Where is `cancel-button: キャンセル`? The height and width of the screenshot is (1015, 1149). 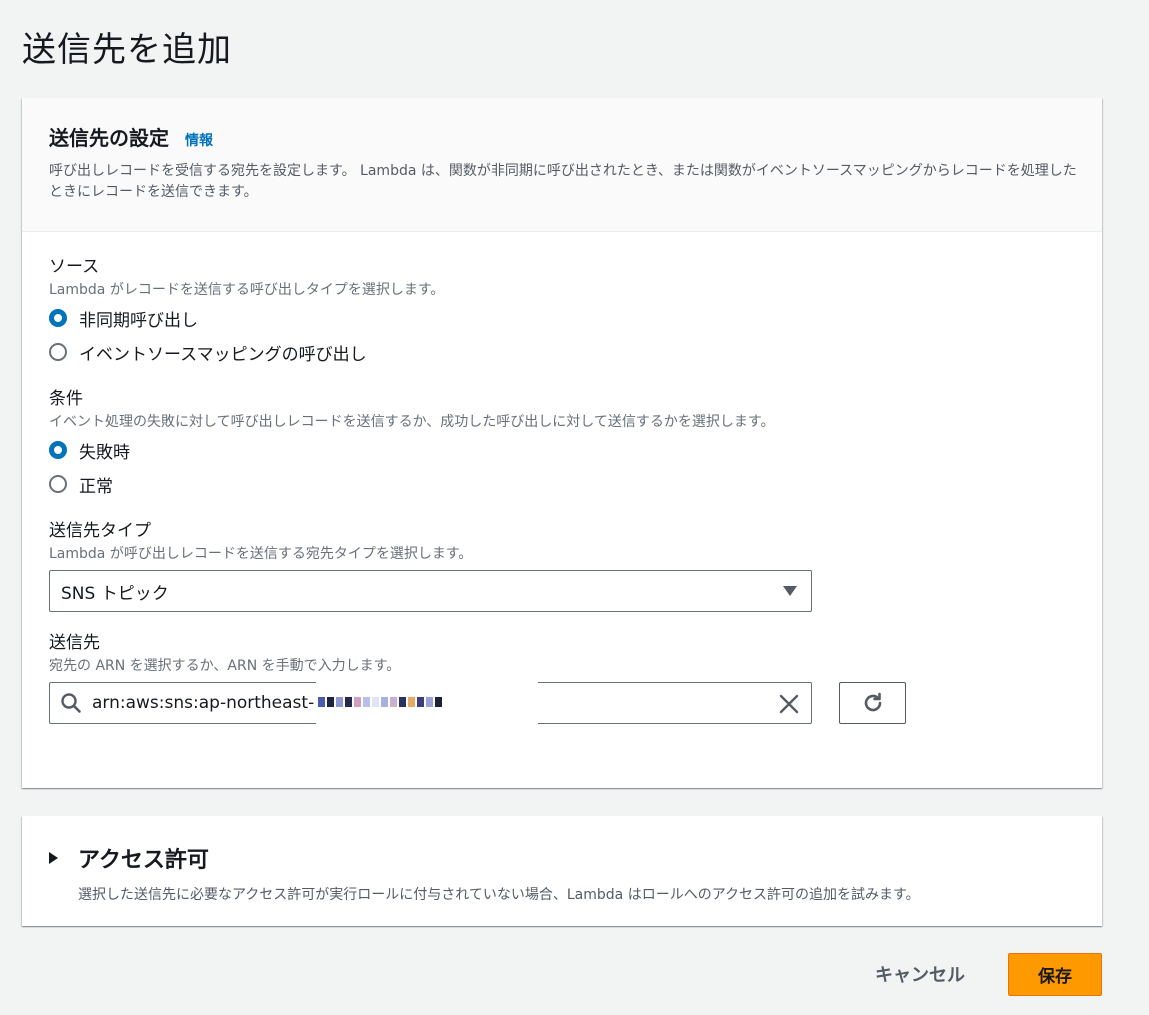 cancel-button: キャンセル is located at coordinates (920, 974).